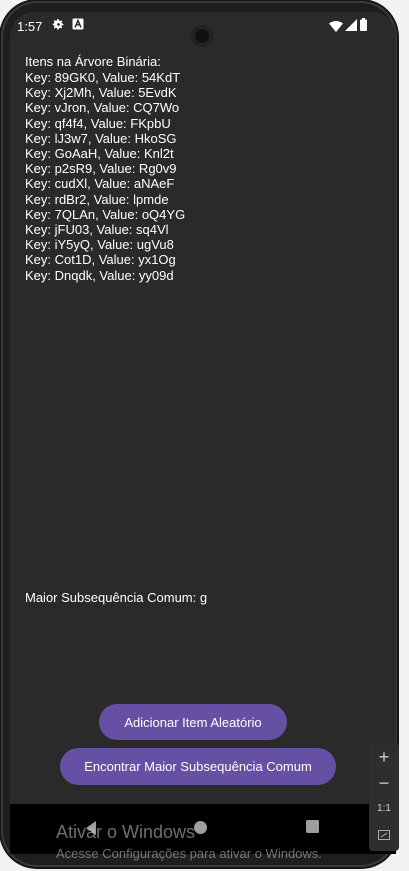  Describe the element at coordinates (336, 27) in the screenshot. I see `wifi-icon` at that location.